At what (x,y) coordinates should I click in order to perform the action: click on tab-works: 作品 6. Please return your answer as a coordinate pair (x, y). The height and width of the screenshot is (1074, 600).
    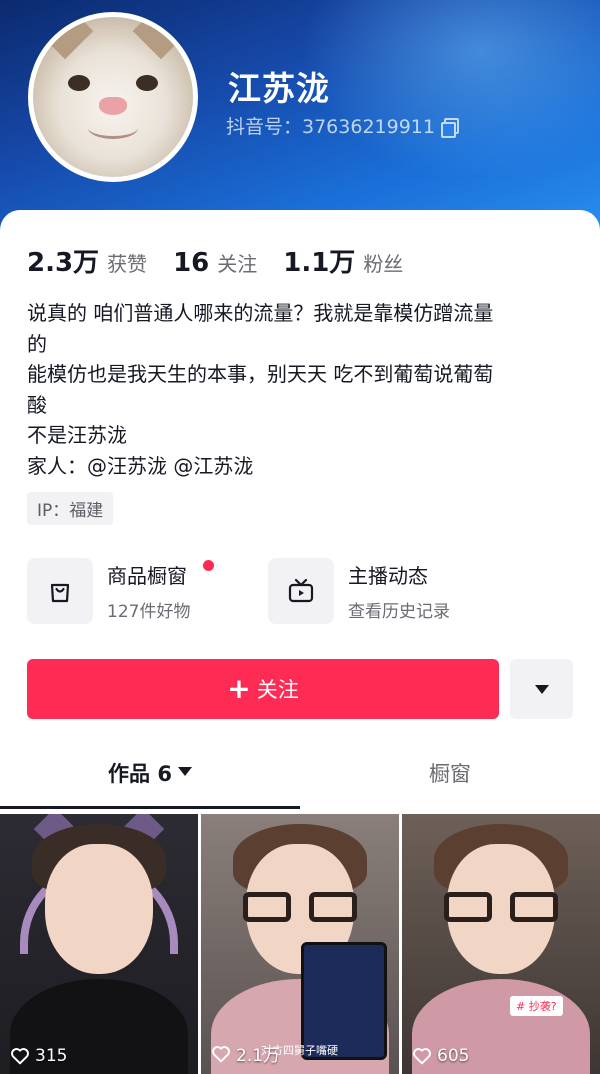
    Looking at the image, I should click on (150, 784).